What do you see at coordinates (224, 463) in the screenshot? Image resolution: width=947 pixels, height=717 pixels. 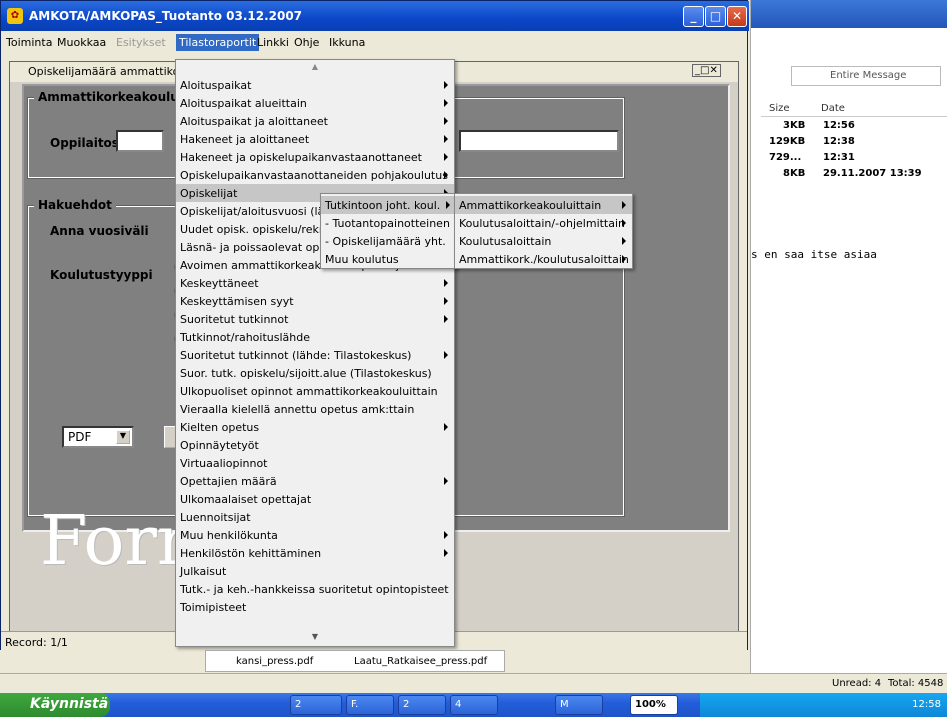 I see `report-menu-item-label: Virtuaaliopinnot` at bounding box center [224, 463].